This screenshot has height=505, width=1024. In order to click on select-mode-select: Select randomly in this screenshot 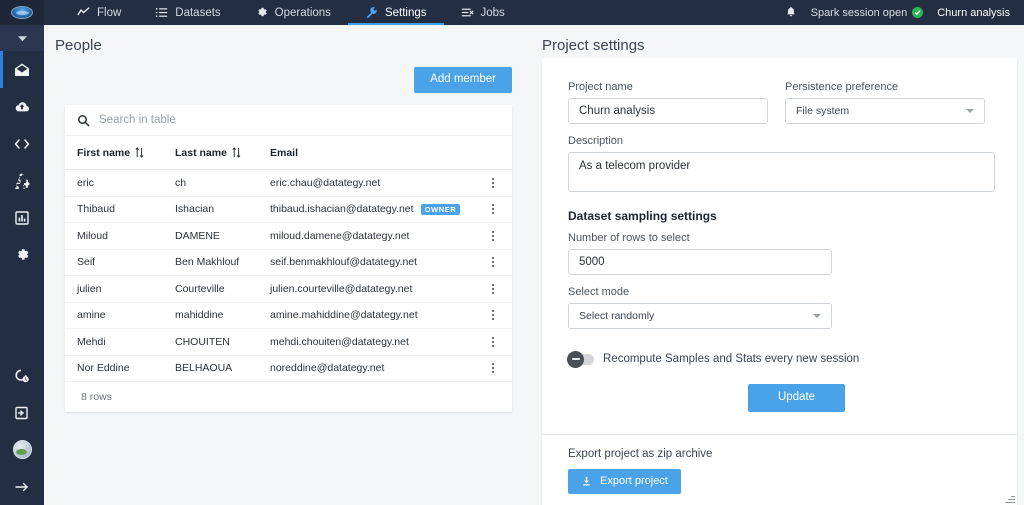, I will do `click(700, 316)`.